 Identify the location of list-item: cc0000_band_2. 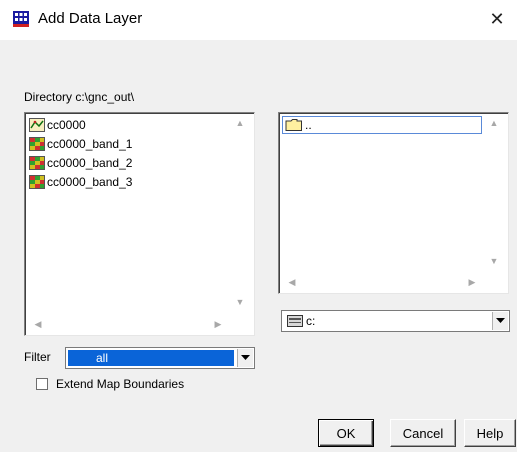
(80, 163).